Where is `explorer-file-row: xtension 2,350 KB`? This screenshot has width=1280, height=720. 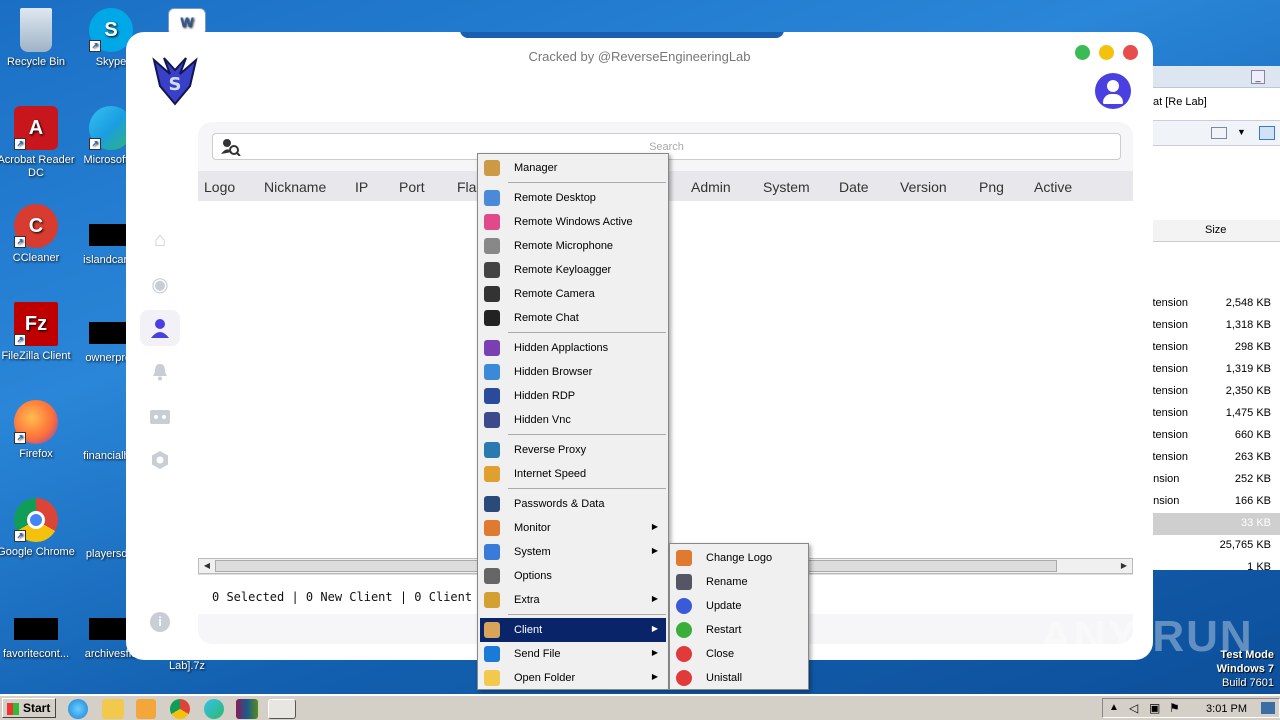 explorer-file-row: xtension 2,350 KB is located at coordinates (1213, 392).